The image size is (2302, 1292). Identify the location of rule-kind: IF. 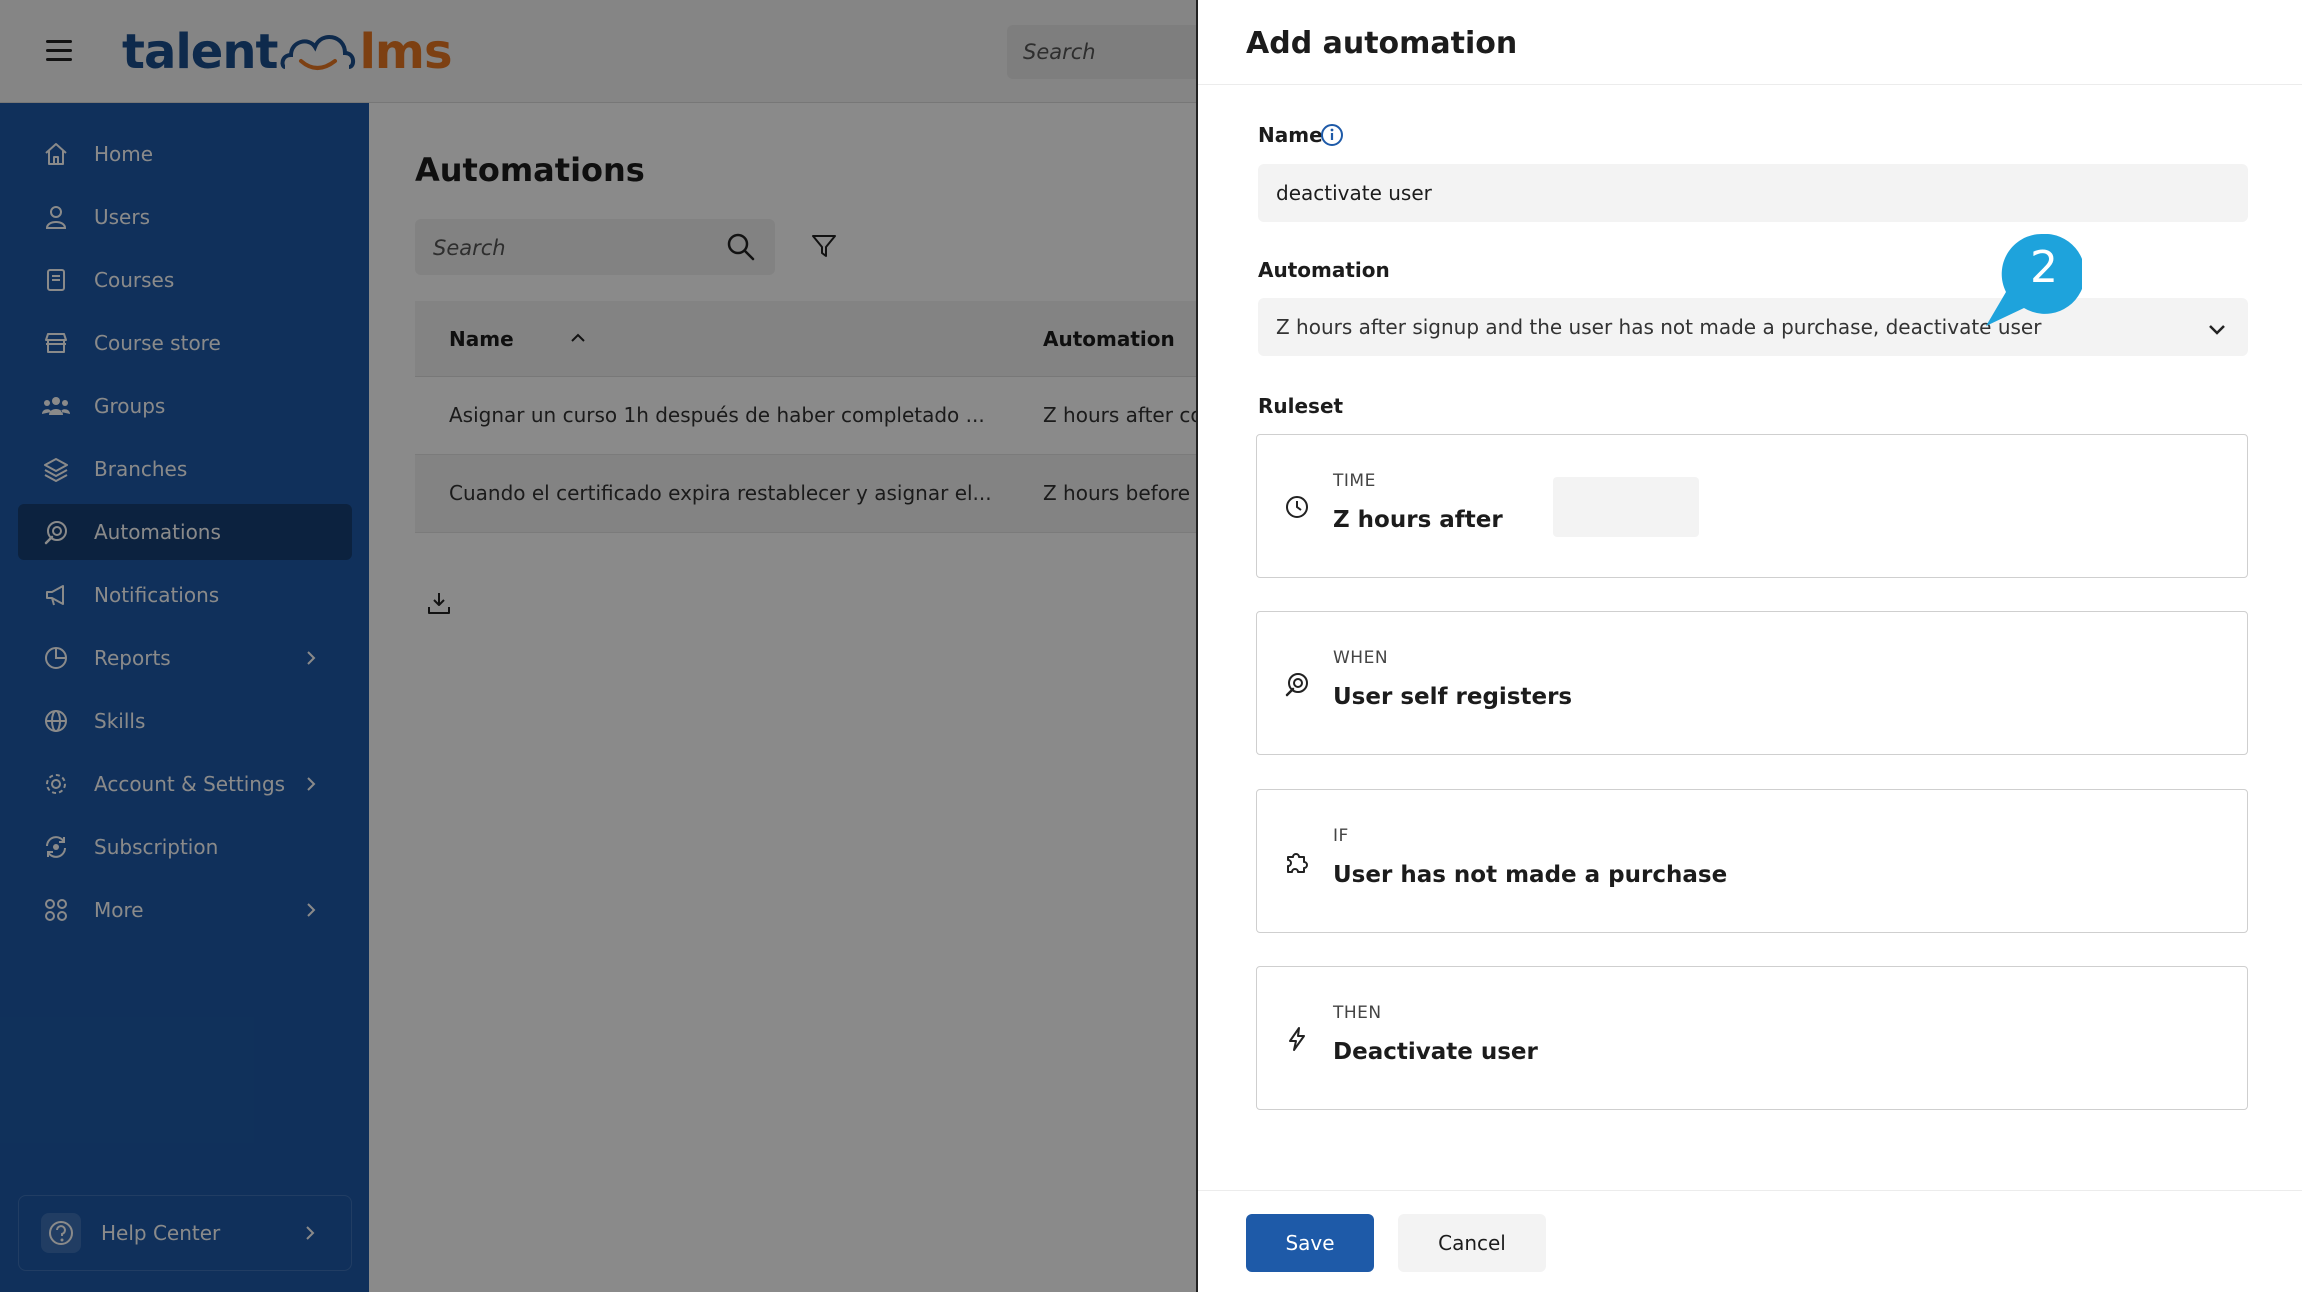
(1341, 836).